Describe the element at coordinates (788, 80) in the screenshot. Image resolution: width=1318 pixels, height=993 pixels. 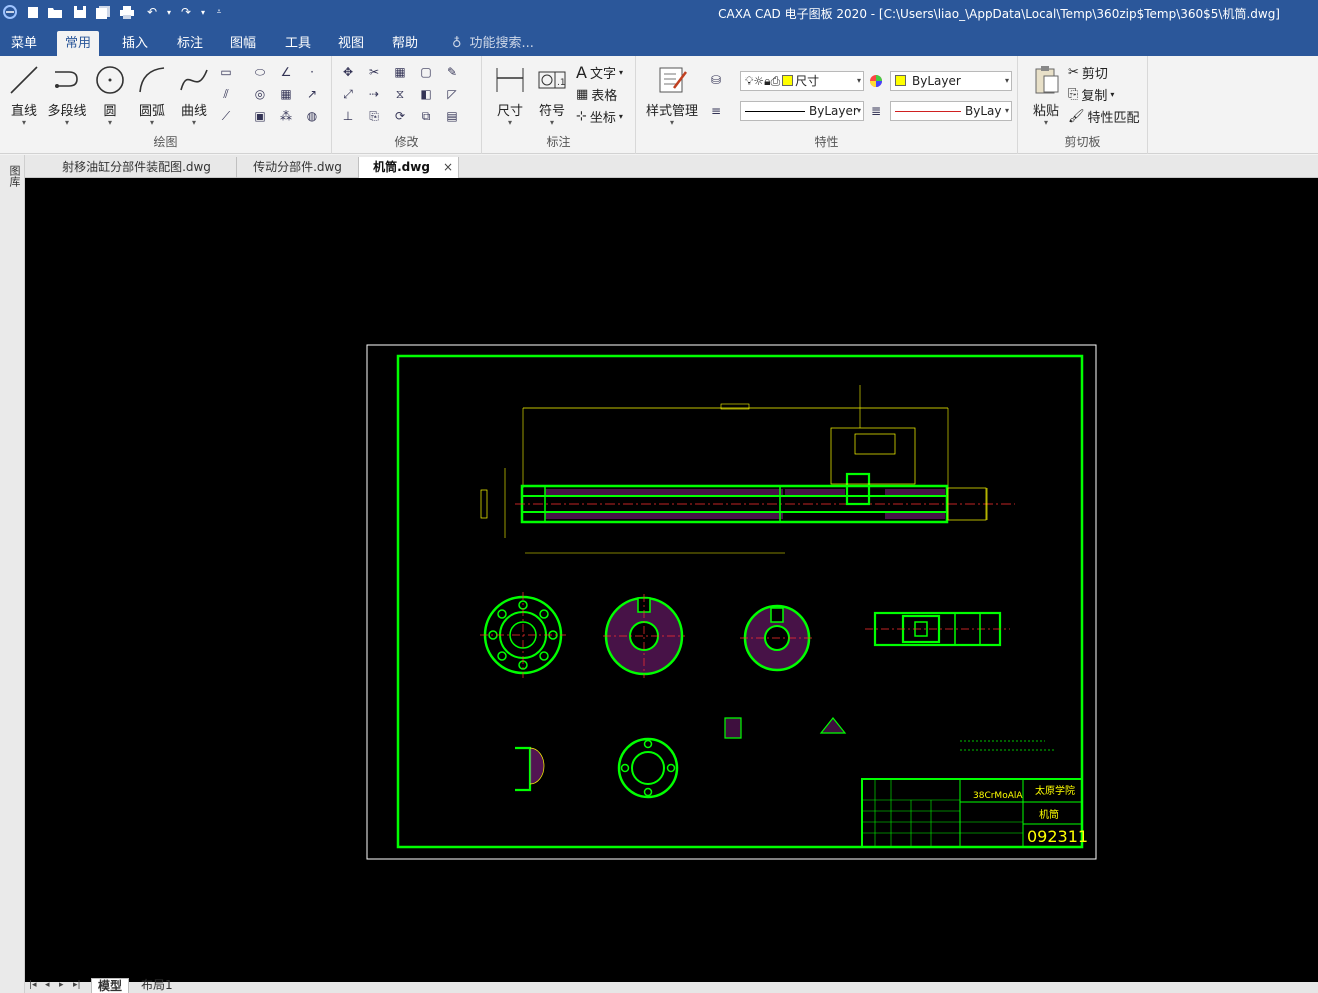
I see `layer-color-swatch` at that location.